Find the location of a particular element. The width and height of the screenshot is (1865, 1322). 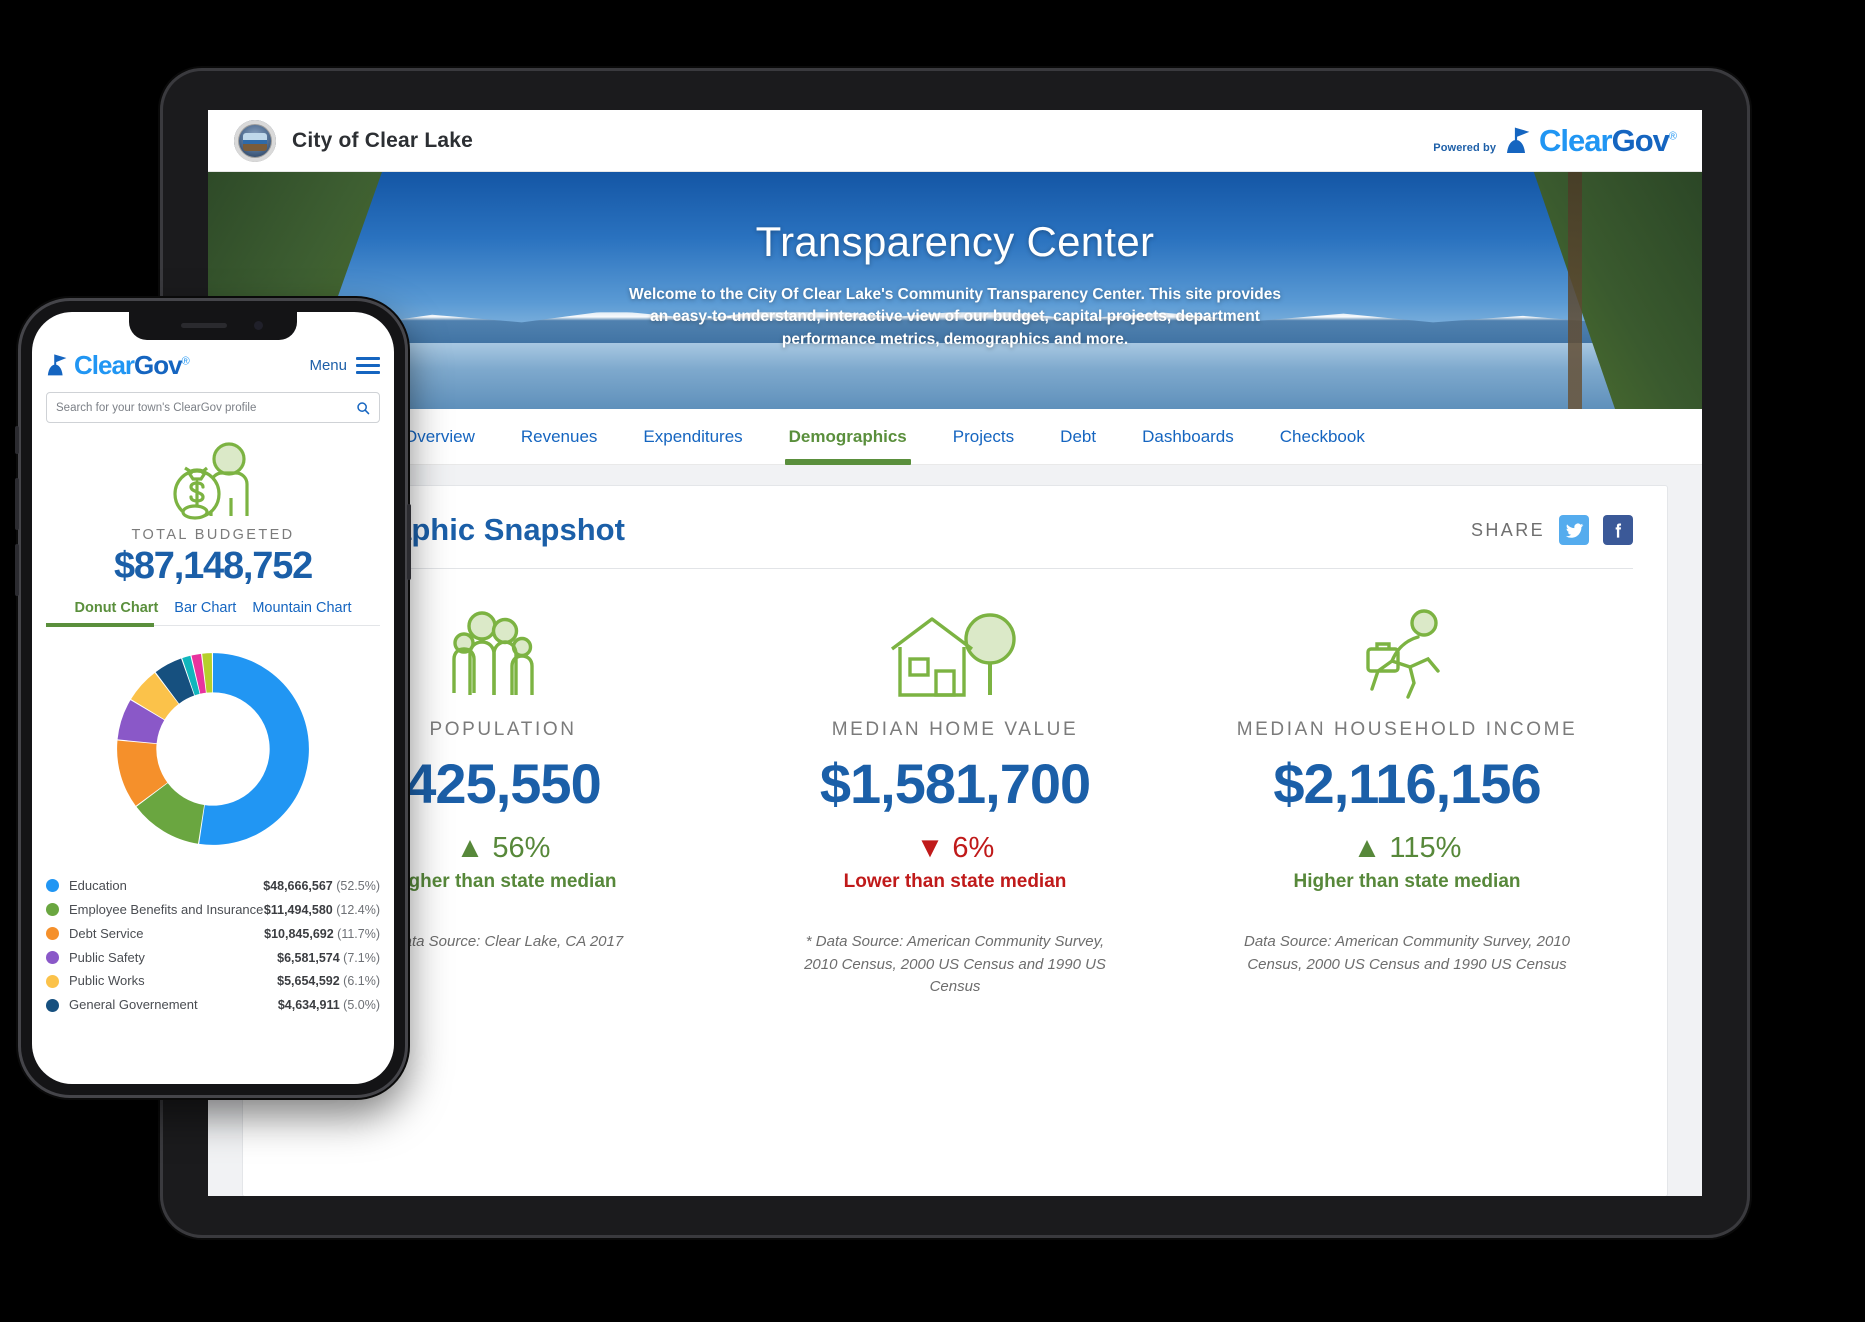

phone-volume-up-button is located at coordinates (17, 504).